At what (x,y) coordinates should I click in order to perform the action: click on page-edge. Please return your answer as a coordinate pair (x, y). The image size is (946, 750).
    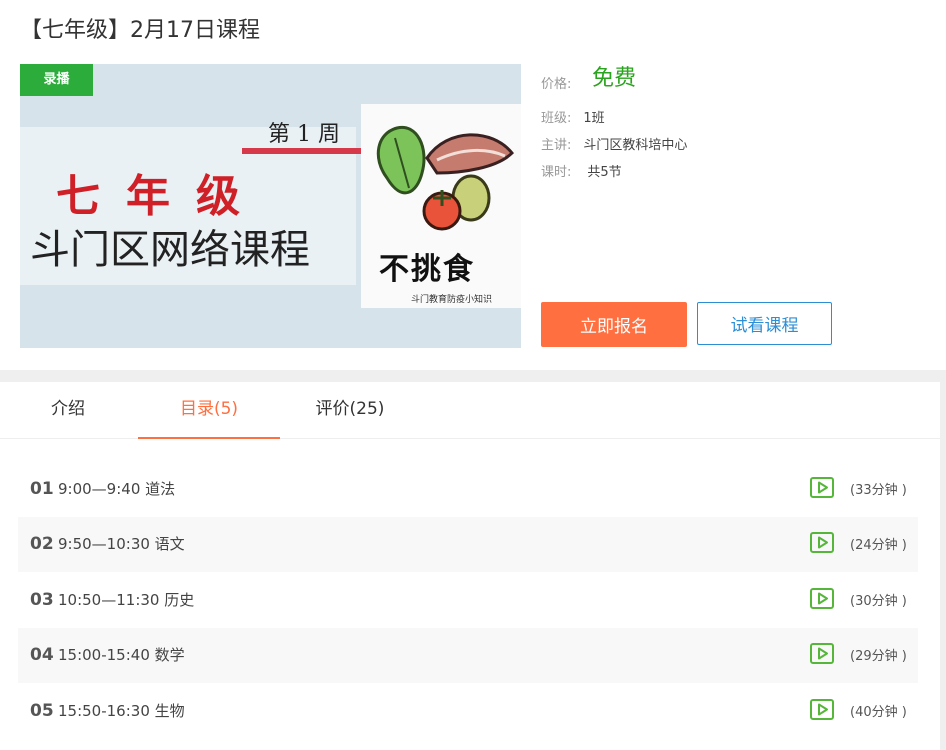
    Looking at the image, I should click on (943, 566).